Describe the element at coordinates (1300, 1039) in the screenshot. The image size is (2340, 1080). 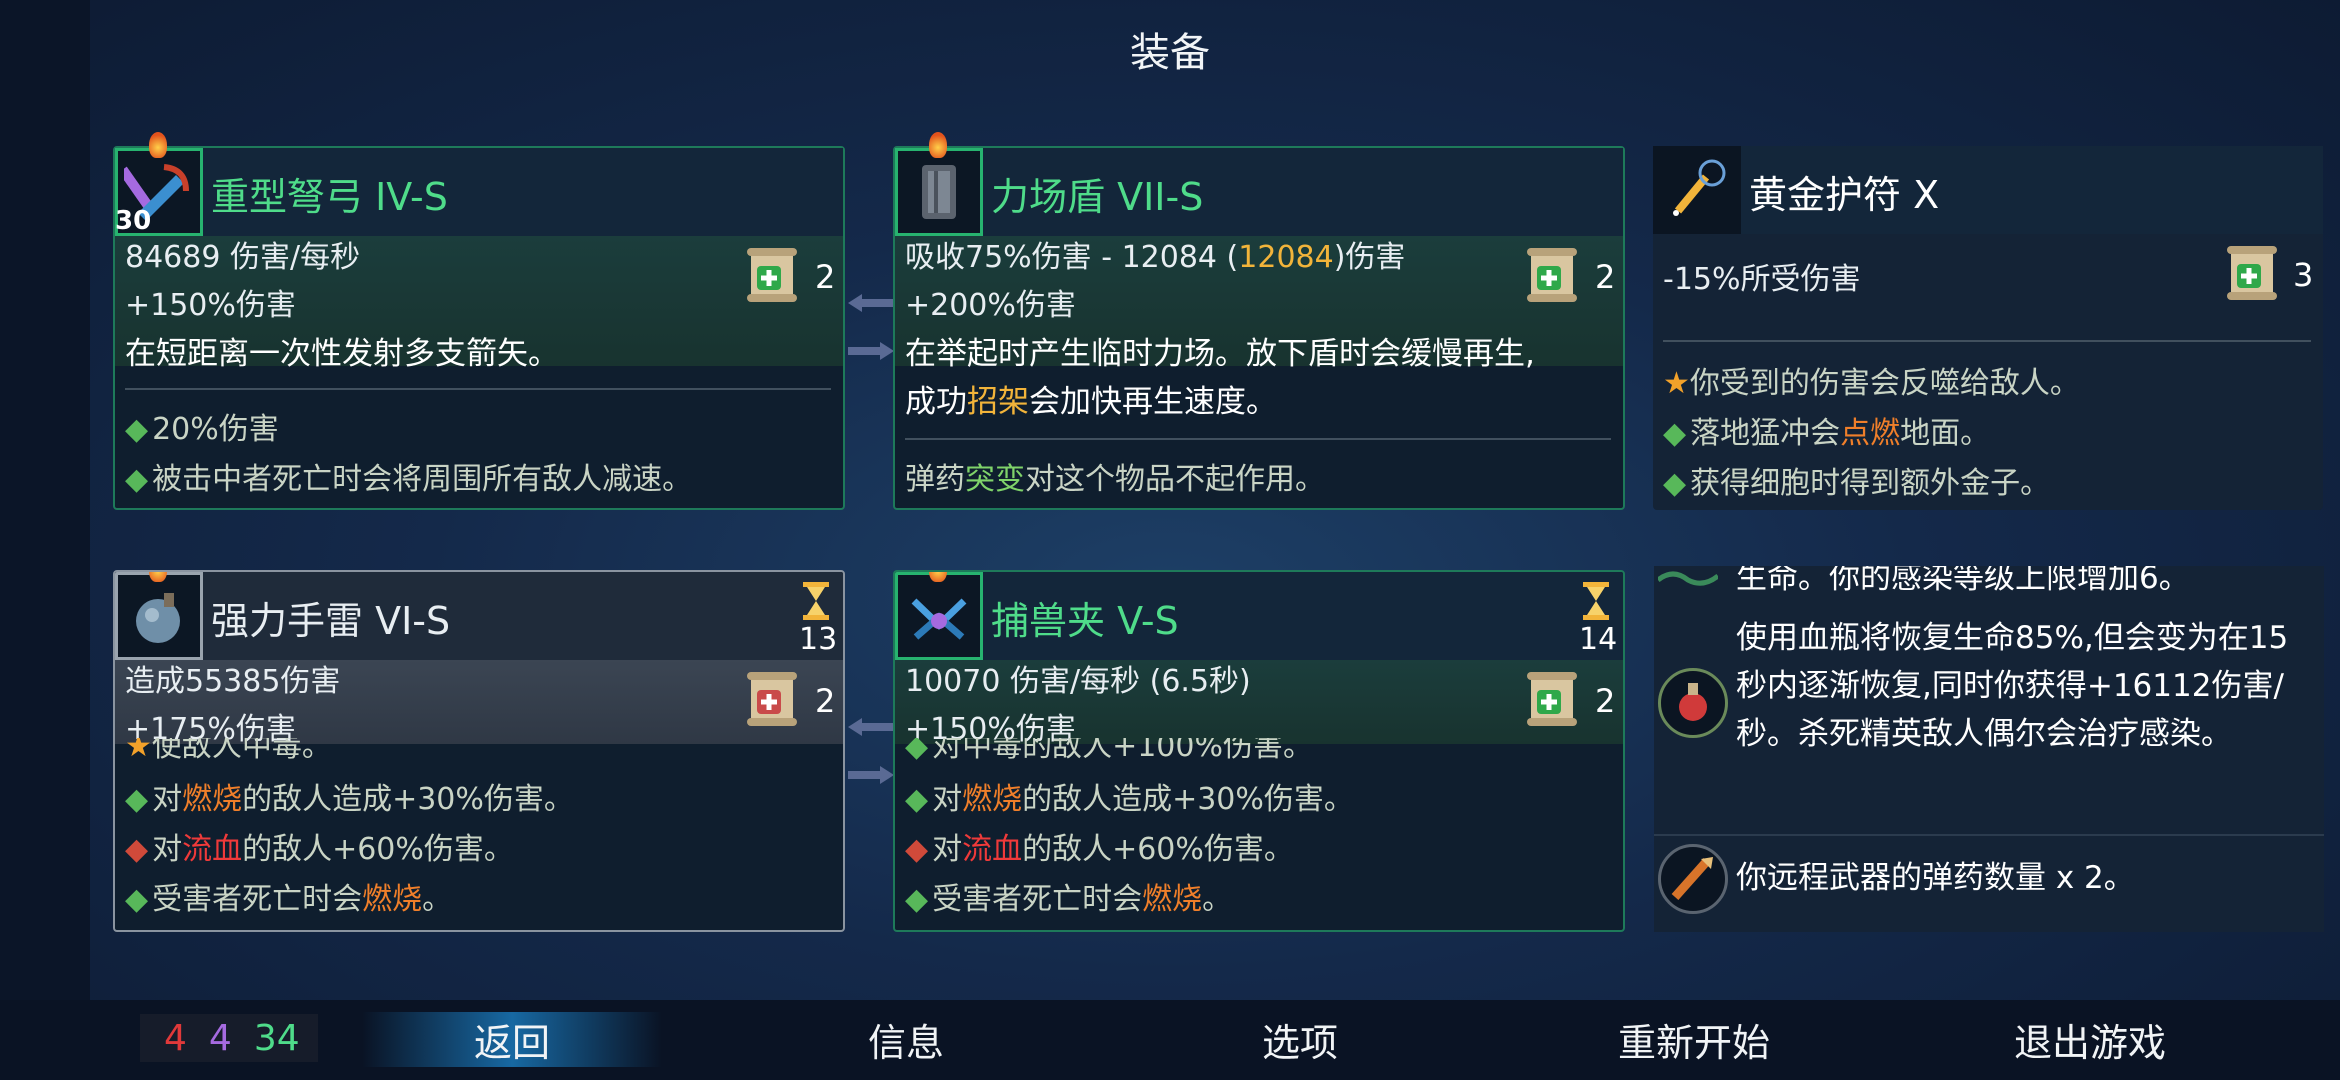
I see `options-button: 选项` at that location.